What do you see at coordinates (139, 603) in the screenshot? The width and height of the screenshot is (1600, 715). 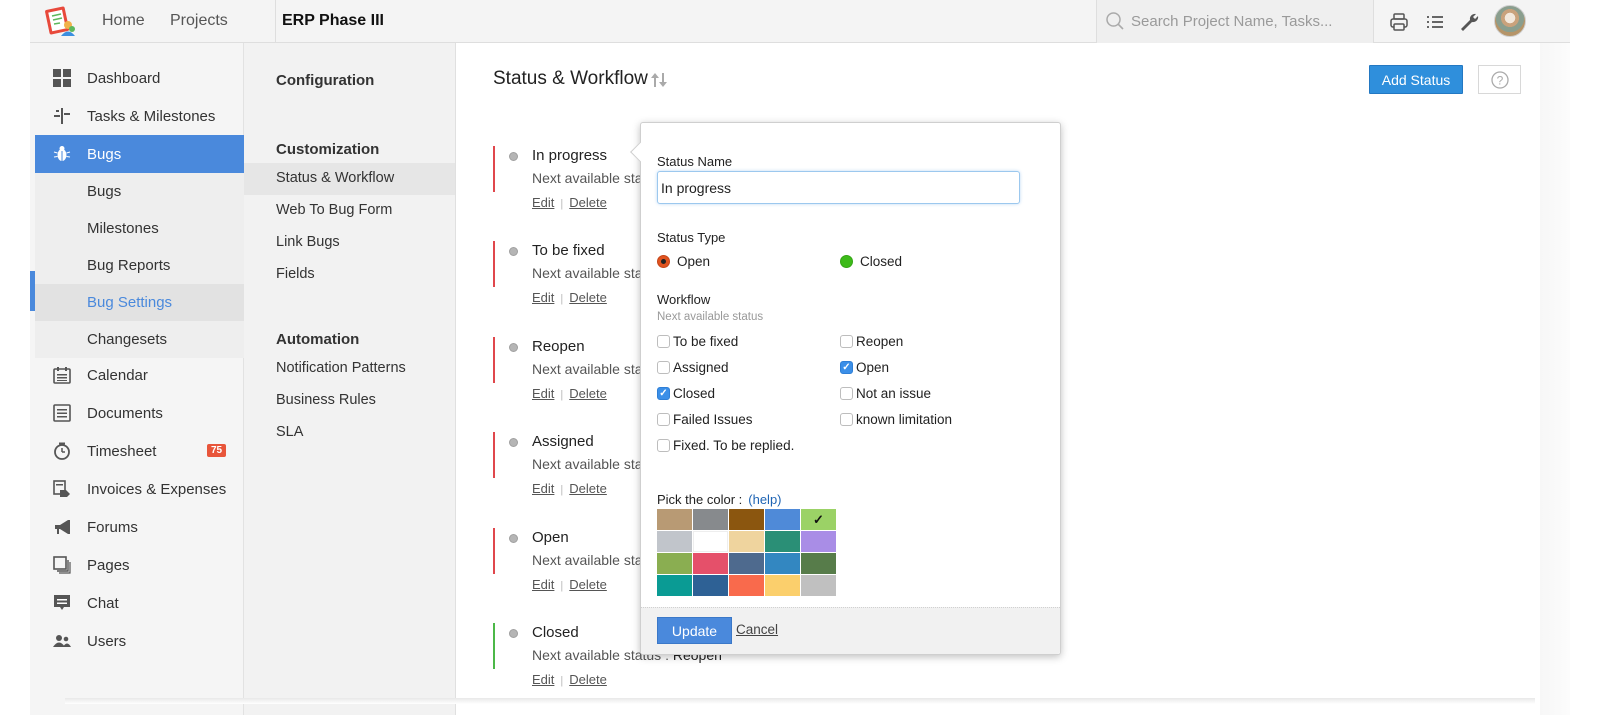 I see `sidebar-item-chat: Chat` at bounding box center [139, 603].